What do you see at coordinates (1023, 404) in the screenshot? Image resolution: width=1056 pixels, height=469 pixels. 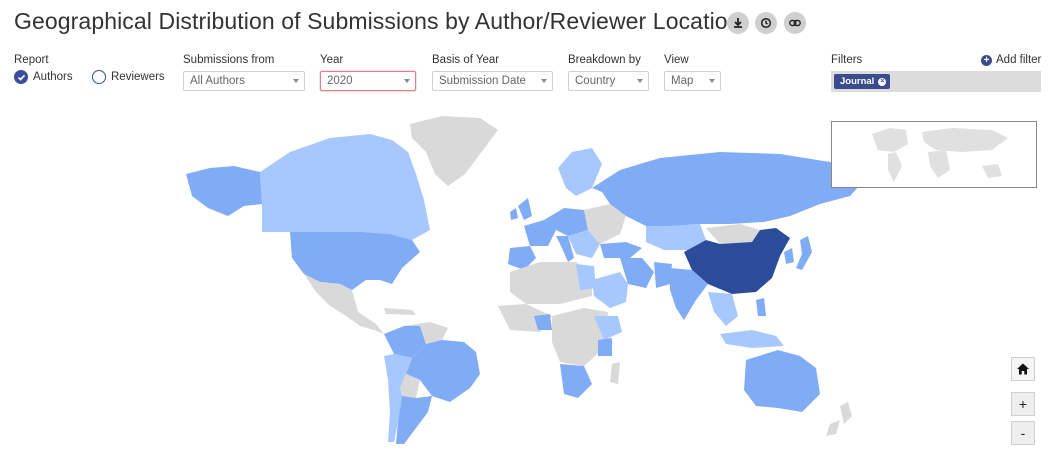 I see `zoom-in-button: +` at bounding box center [1023, 404].